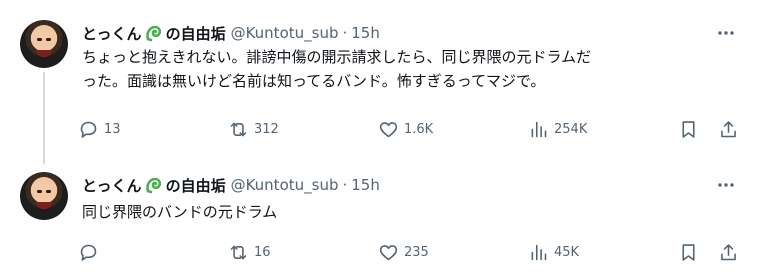 This screenshot has height=276, width=766. What do you see at coordinates (419, 129) in the screenshot?
I see `like-count: 1.6K` at bounding box center [419, 129].